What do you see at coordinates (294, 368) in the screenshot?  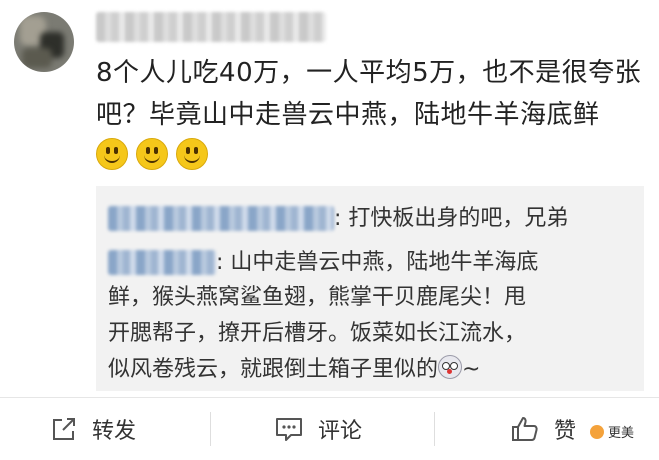 I see `reply-2-line-4: 似风卷残云，就跟倒土箱子里似的 ~` at bounding box center [294, 368].